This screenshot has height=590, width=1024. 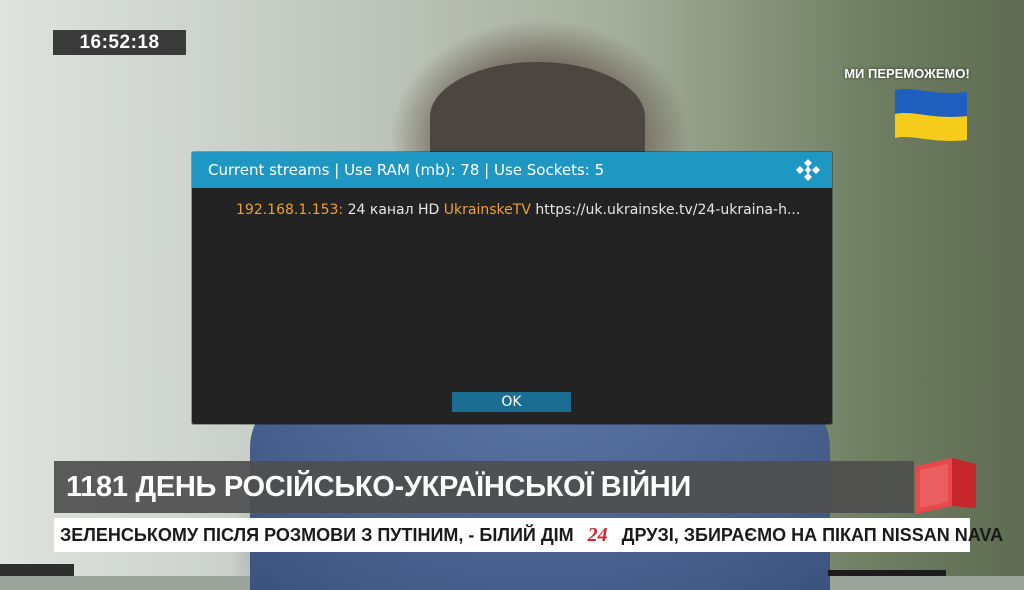 I want to click on channel-cube-logo-icon, so click(x=946, y=486).